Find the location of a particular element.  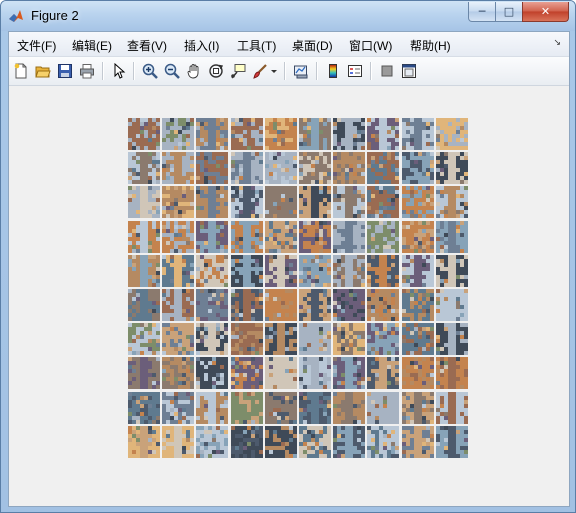

maximize-button: □ is located at coordinates (509, 12).